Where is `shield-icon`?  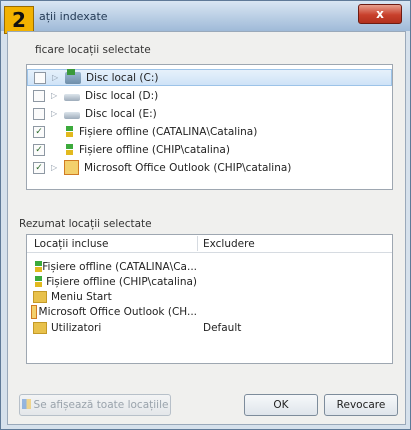 shield-icon is located at coordinates (26, 404).